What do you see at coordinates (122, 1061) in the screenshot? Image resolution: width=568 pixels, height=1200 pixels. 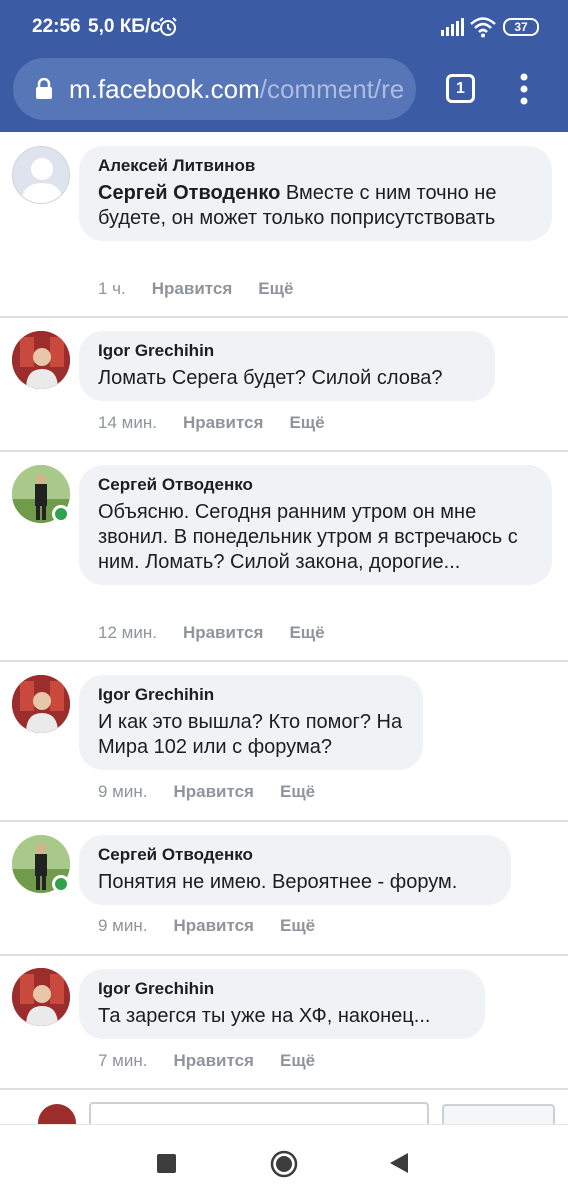 I see `comment-time: 7 мин.` at bounding box center [122, 1061].